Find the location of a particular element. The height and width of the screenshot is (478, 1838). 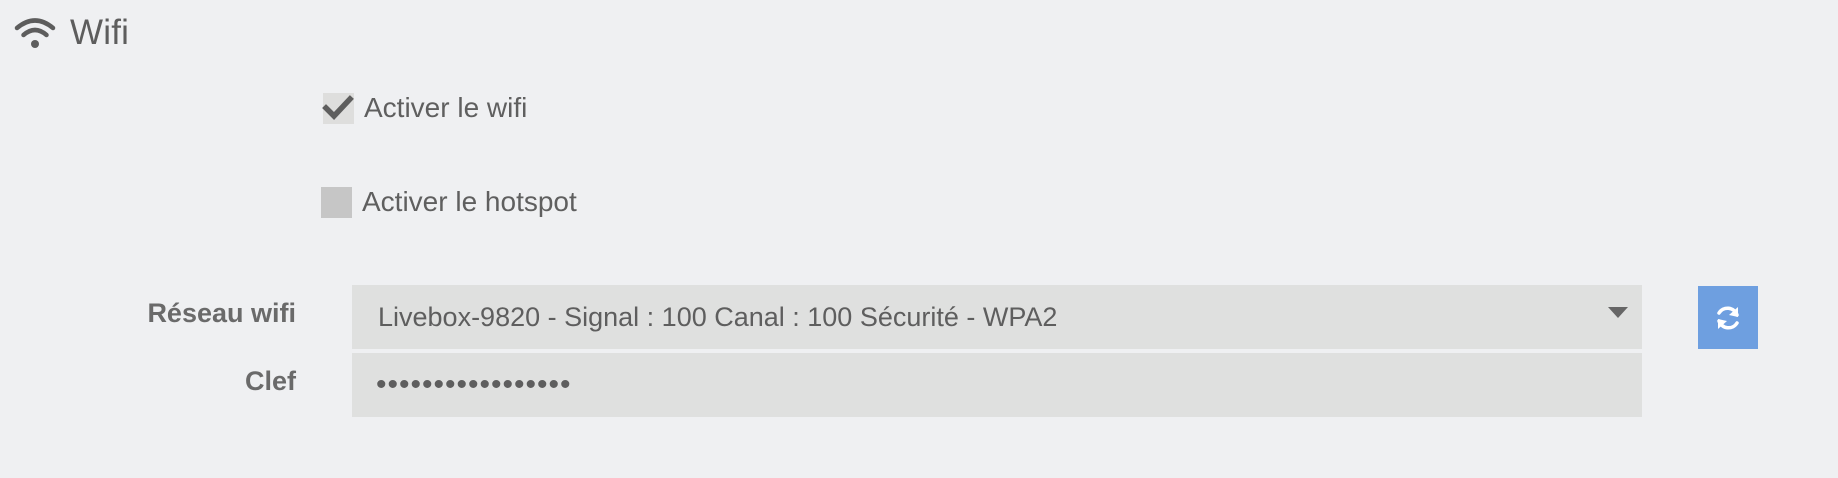

refresh-networks-button is located at coordinates (1728, 317).